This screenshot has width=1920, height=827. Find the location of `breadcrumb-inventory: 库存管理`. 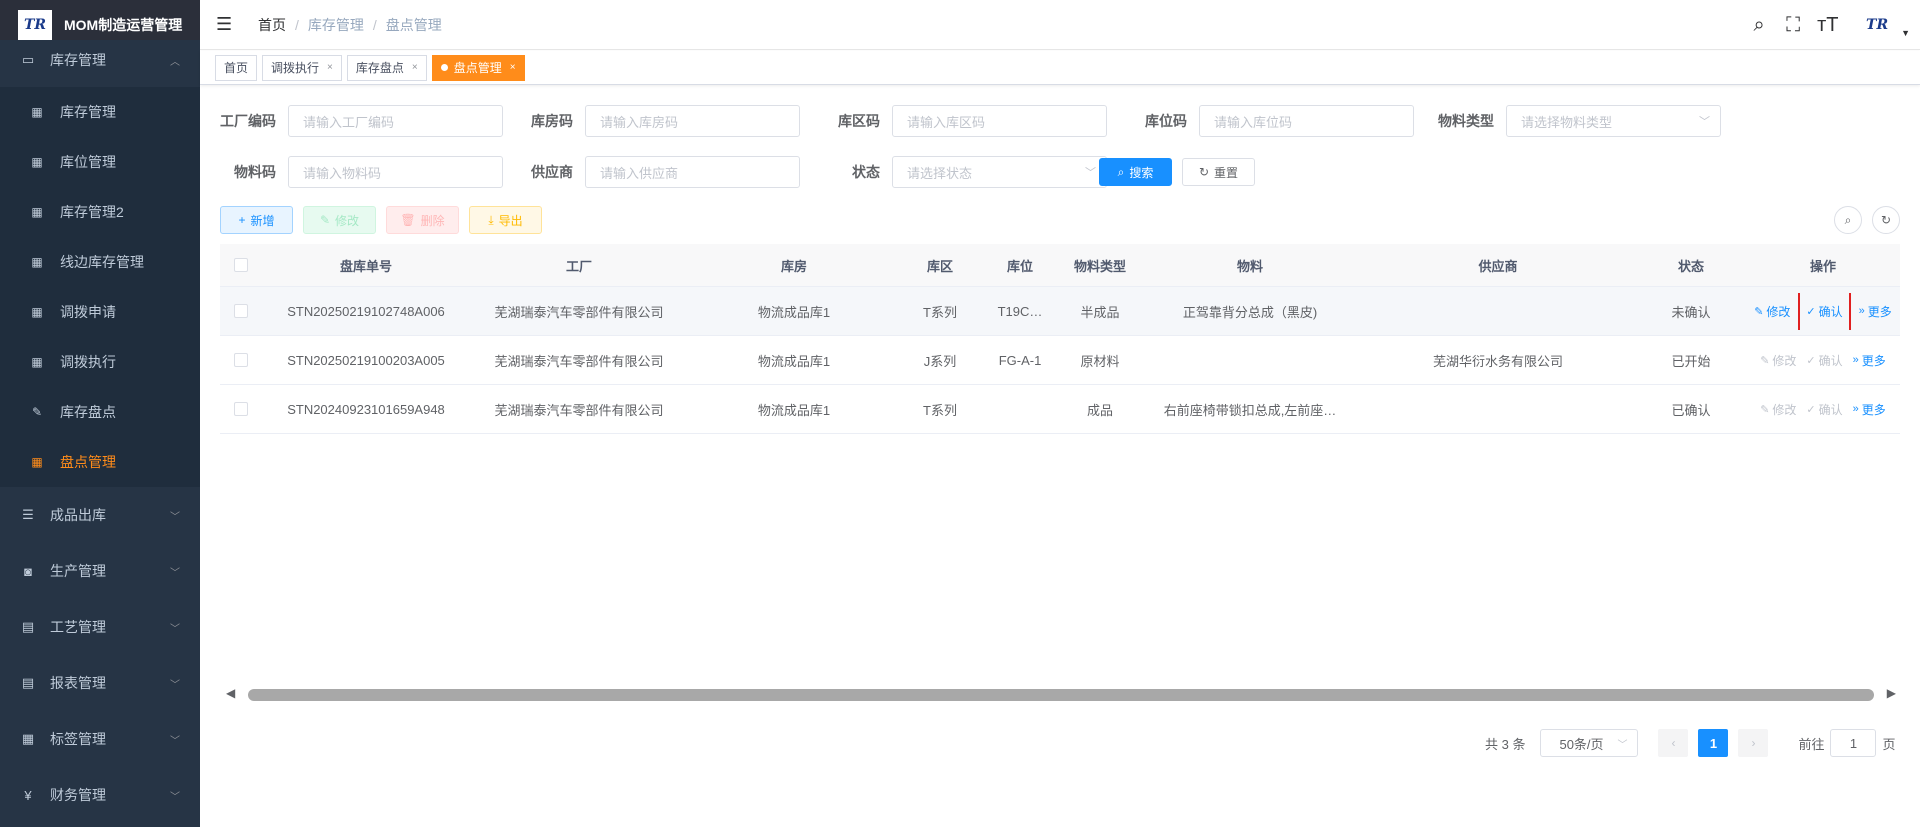

breadcrumb-inventory: 库存管理 is located at coordinates (336, 25).